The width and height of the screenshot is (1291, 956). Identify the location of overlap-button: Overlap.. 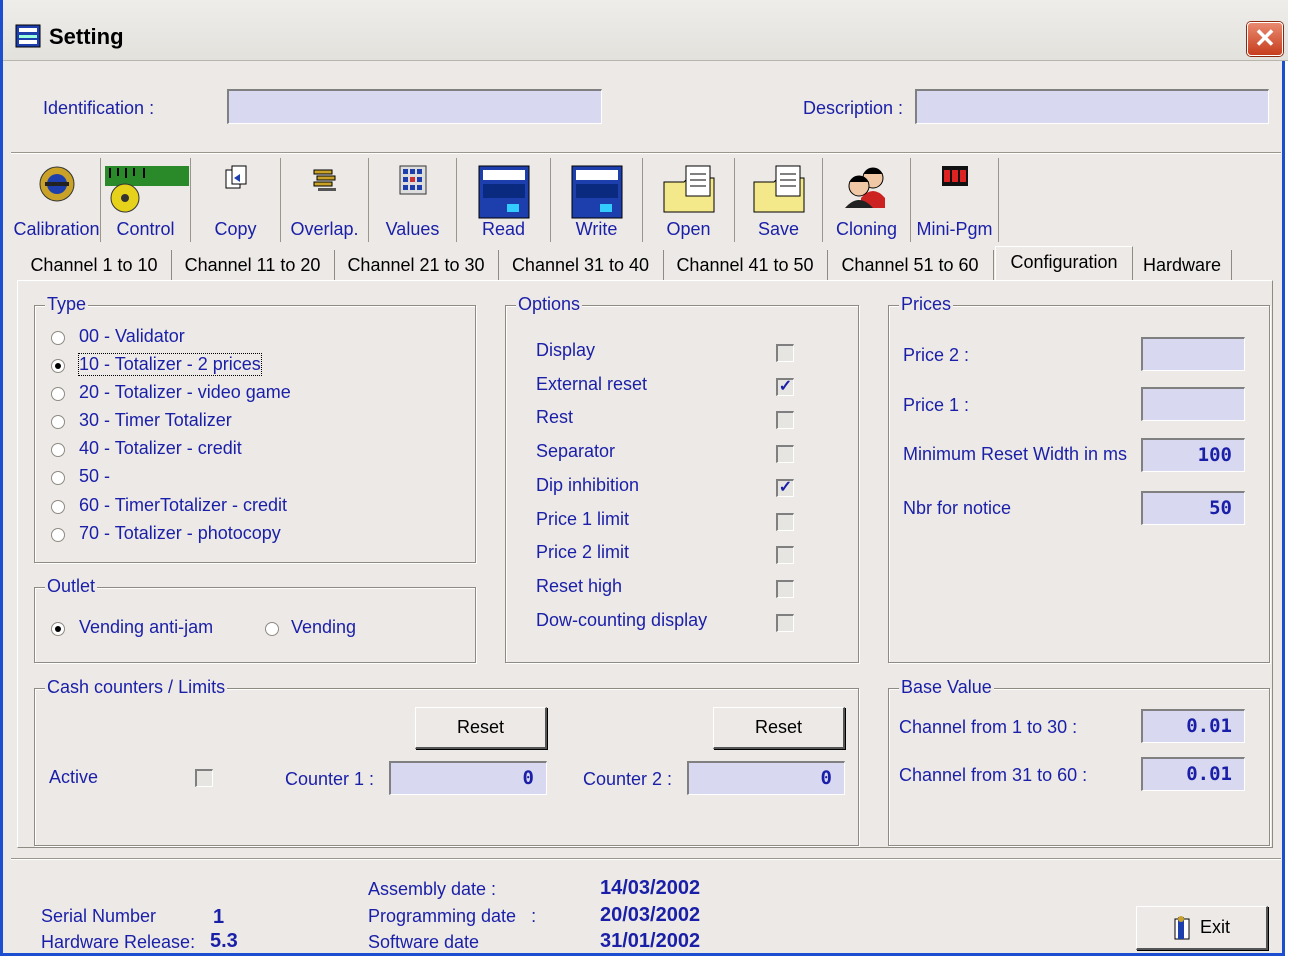
(325, 200).